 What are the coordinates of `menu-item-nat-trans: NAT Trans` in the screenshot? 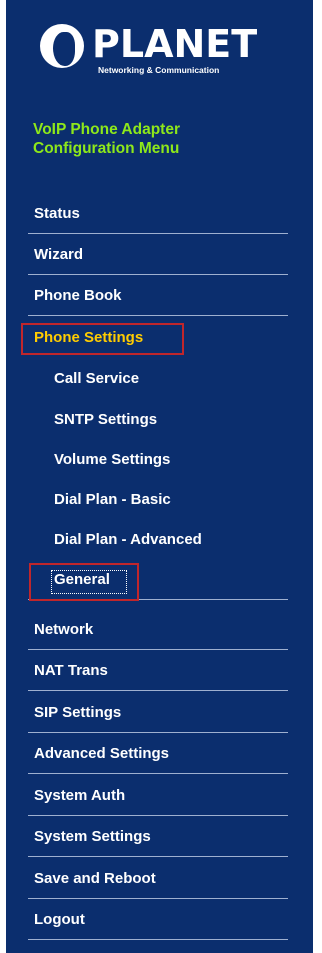 It's located at (158, 672).